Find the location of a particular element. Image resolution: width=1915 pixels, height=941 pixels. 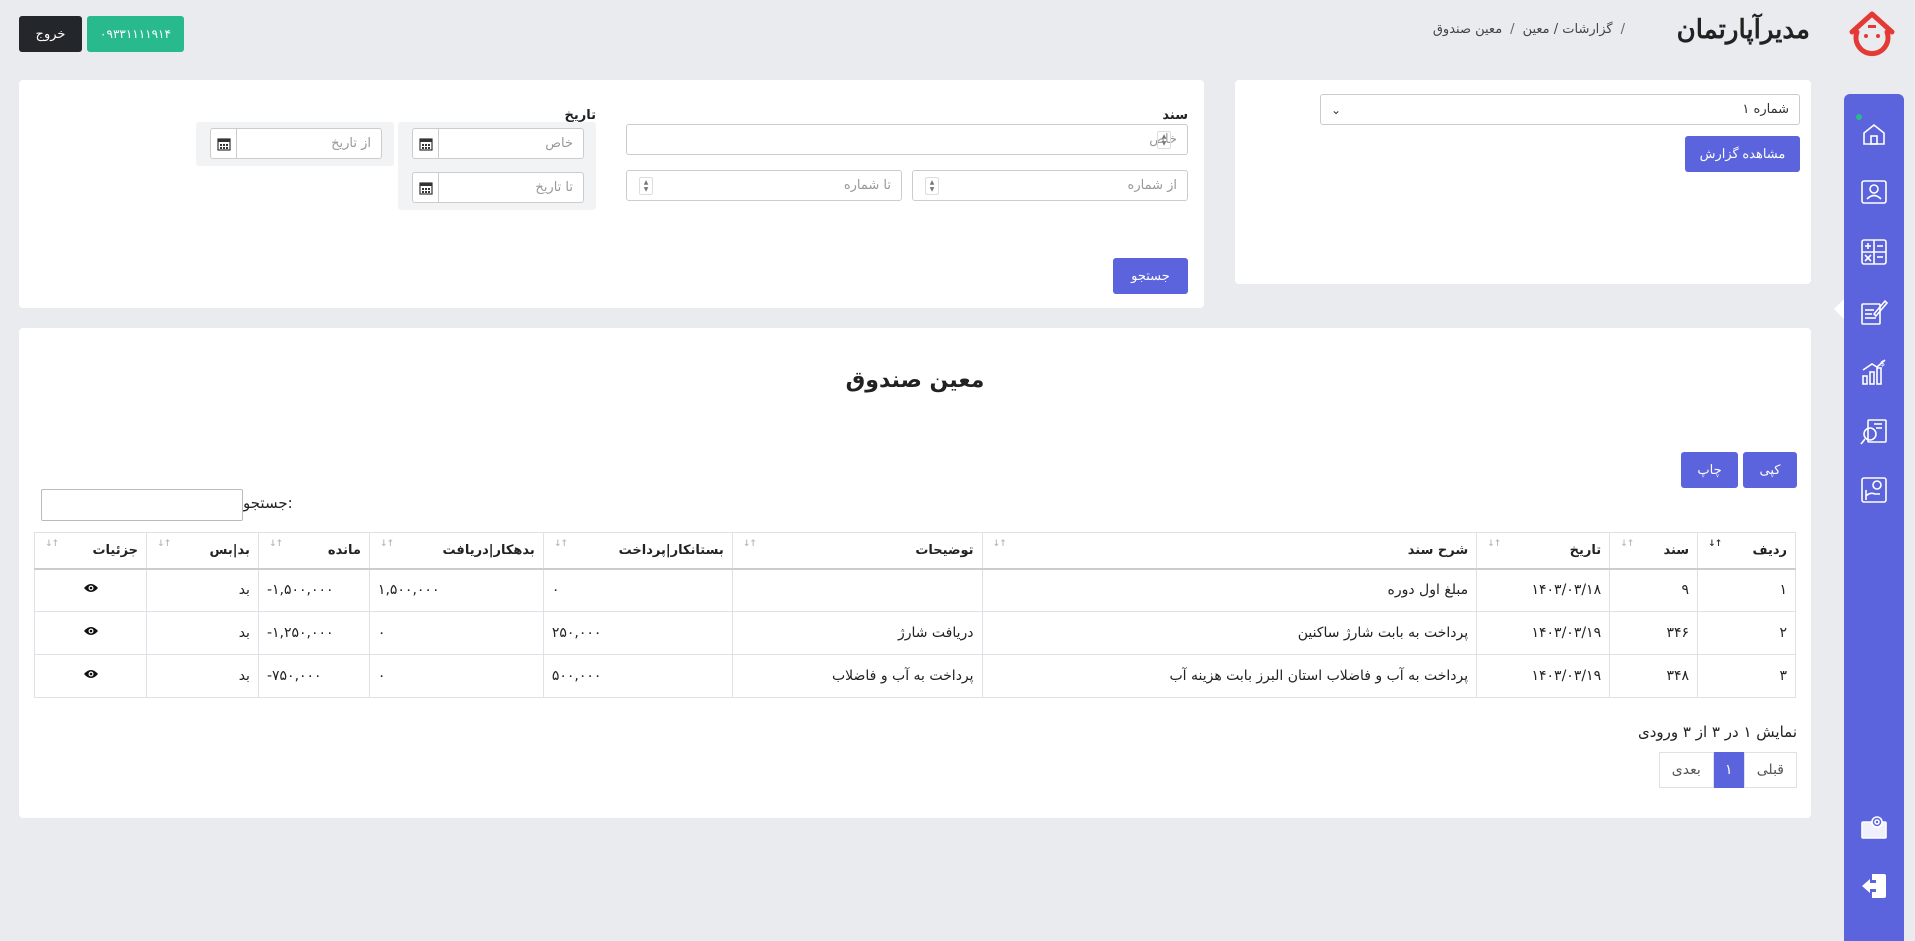

table-search-input is located at coordinates (142, 505).